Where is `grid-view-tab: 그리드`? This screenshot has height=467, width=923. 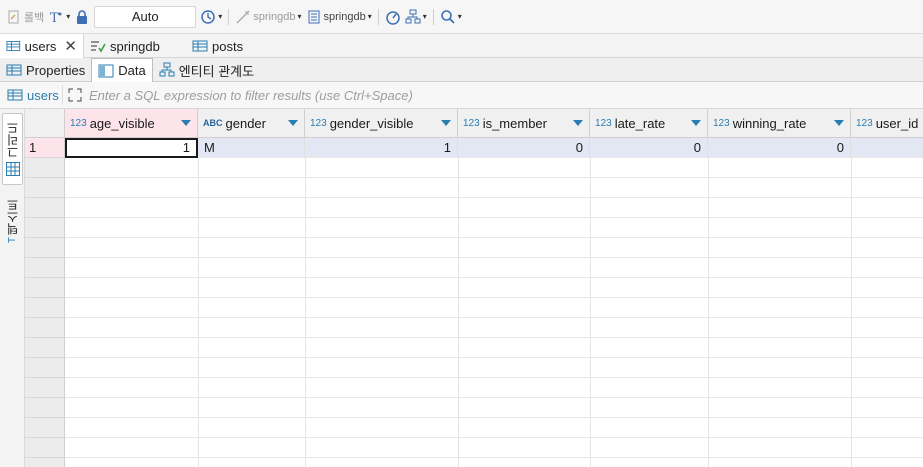
grid-view-tab: 그리드 is located at coordinates (12, 149).